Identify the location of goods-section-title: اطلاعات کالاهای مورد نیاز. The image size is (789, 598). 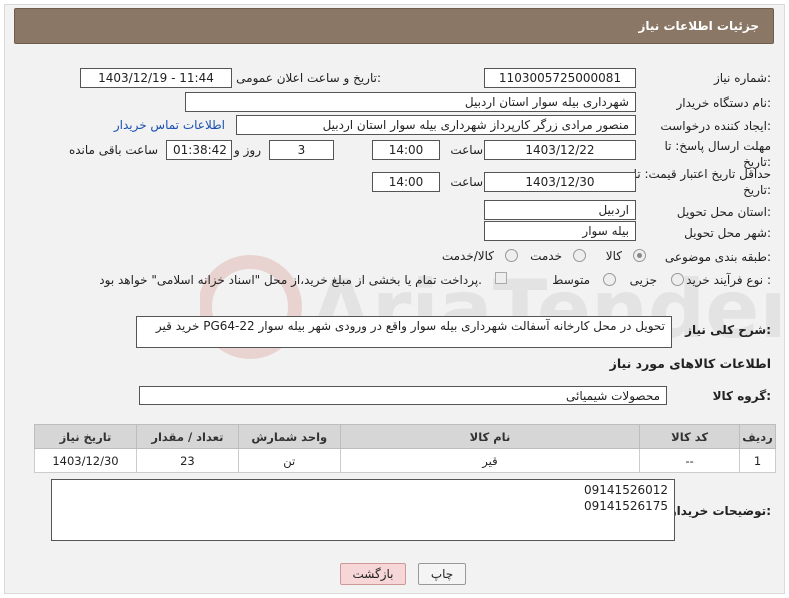
(690, 363).